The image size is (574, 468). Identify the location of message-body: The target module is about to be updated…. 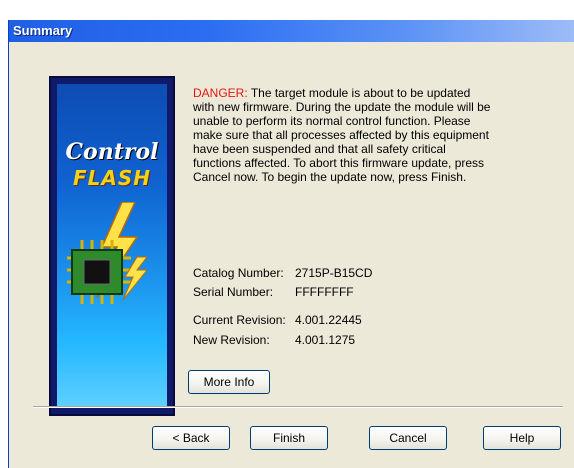
(342, 135).